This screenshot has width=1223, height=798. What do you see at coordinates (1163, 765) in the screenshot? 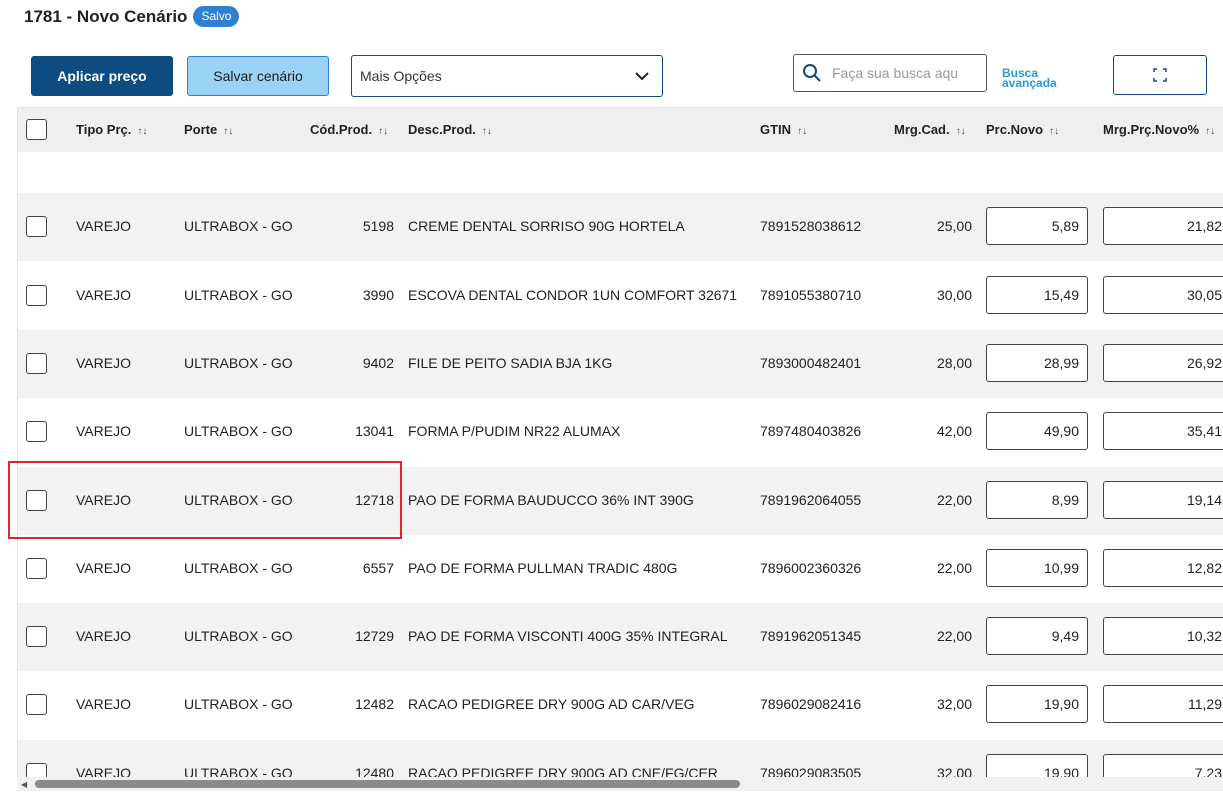
I see `margin-input: 7,23` at bounding box center [1163, 765].